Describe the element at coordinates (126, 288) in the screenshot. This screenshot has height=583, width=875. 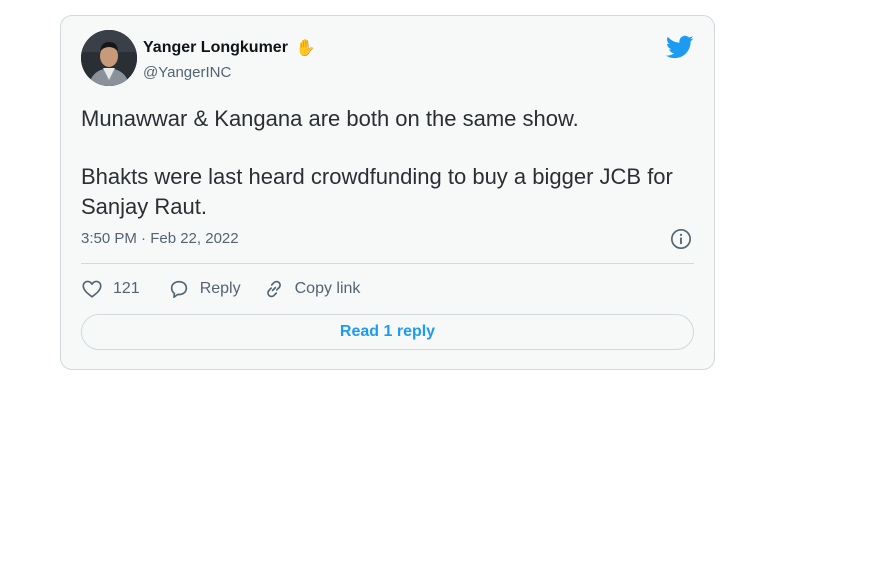
I see `like-count: 121` at that location.